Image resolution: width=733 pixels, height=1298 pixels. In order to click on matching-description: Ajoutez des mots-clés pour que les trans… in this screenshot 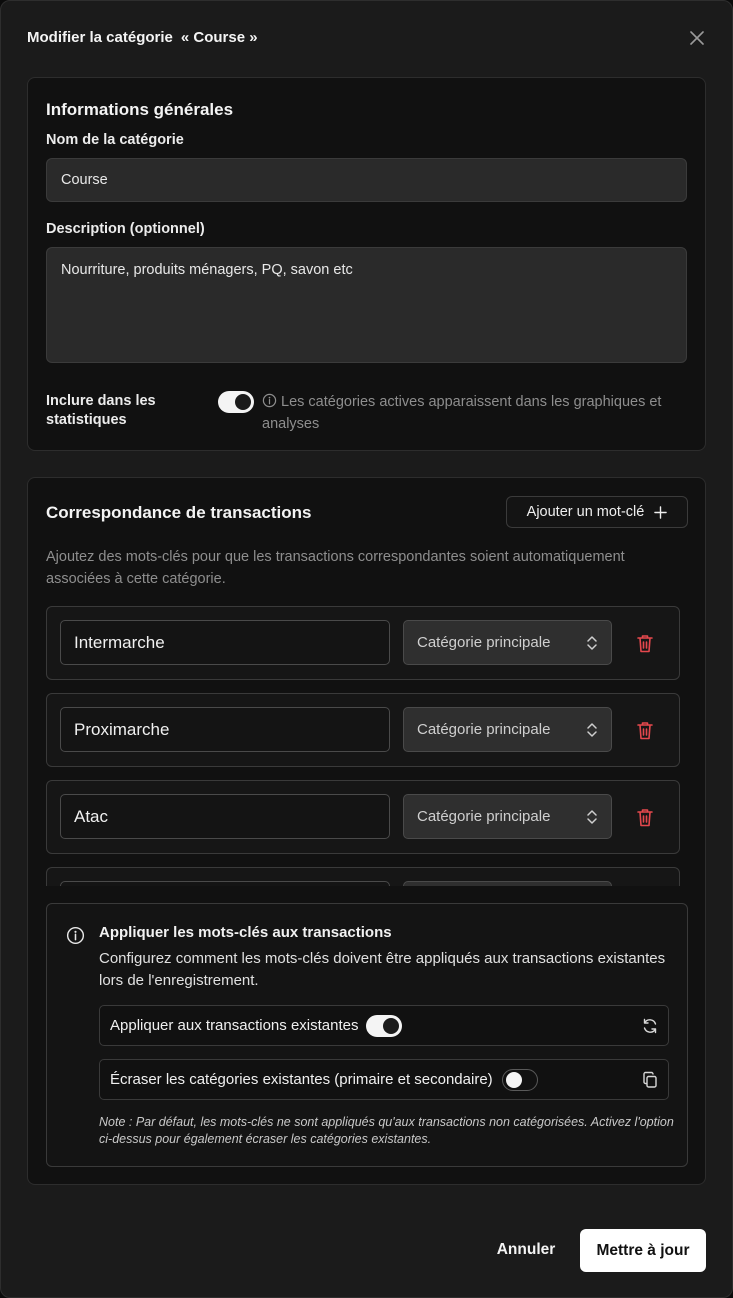, I will do `click(335, 568)`.